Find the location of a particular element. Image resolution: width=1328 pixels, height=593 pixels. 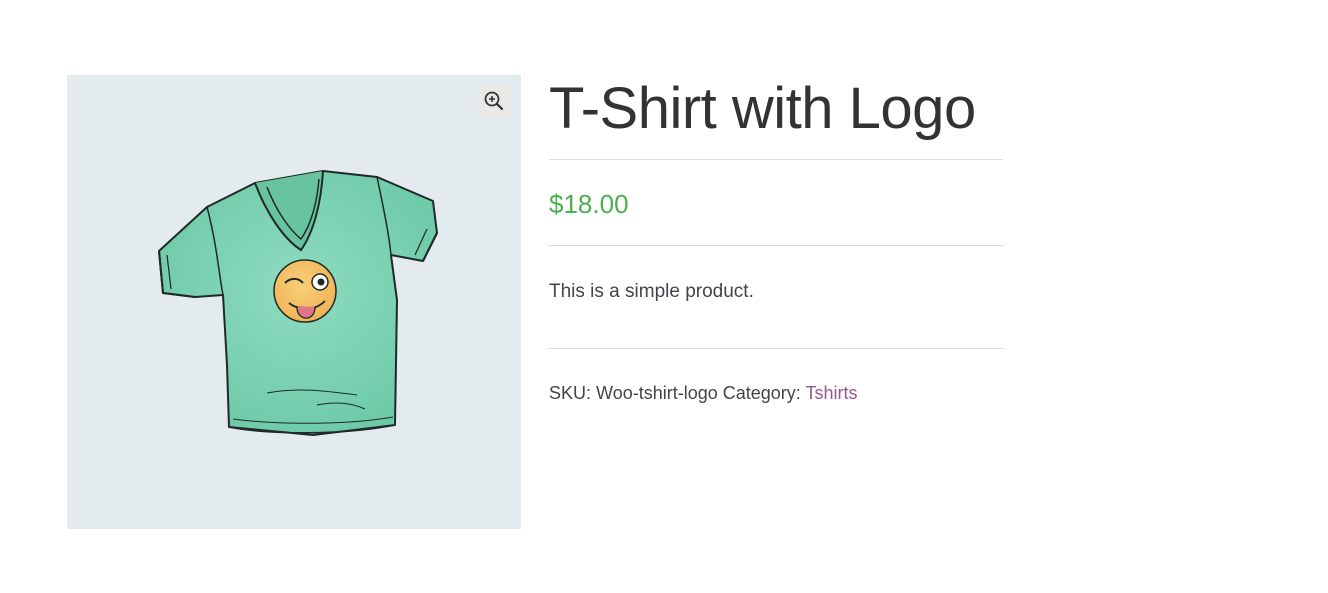

product-price: $18.00 is located at coordinates (589, 204).